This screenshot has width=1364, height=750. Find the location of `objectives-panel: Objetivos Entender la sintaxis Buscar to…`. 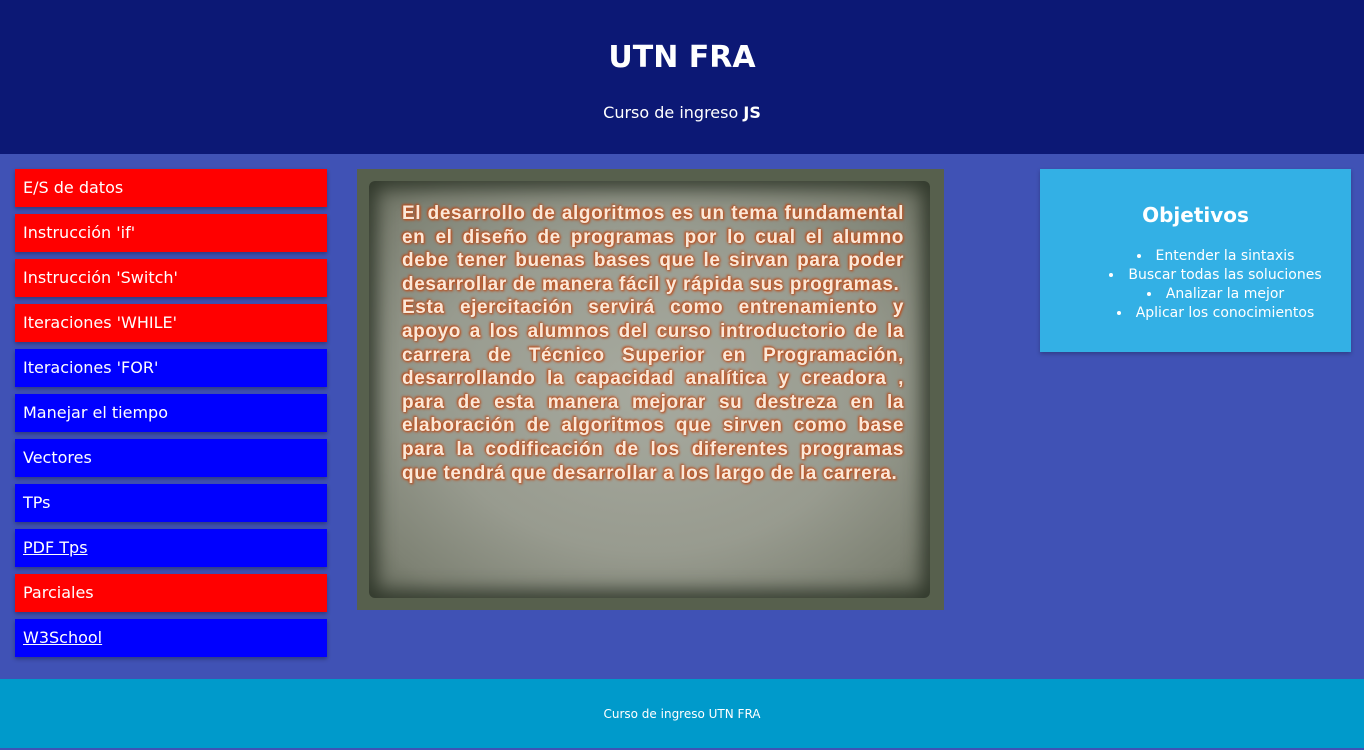

objectives-panel: Objetivos Entender la sintaxis Buscar to… is located at coordinates (1195, 260).